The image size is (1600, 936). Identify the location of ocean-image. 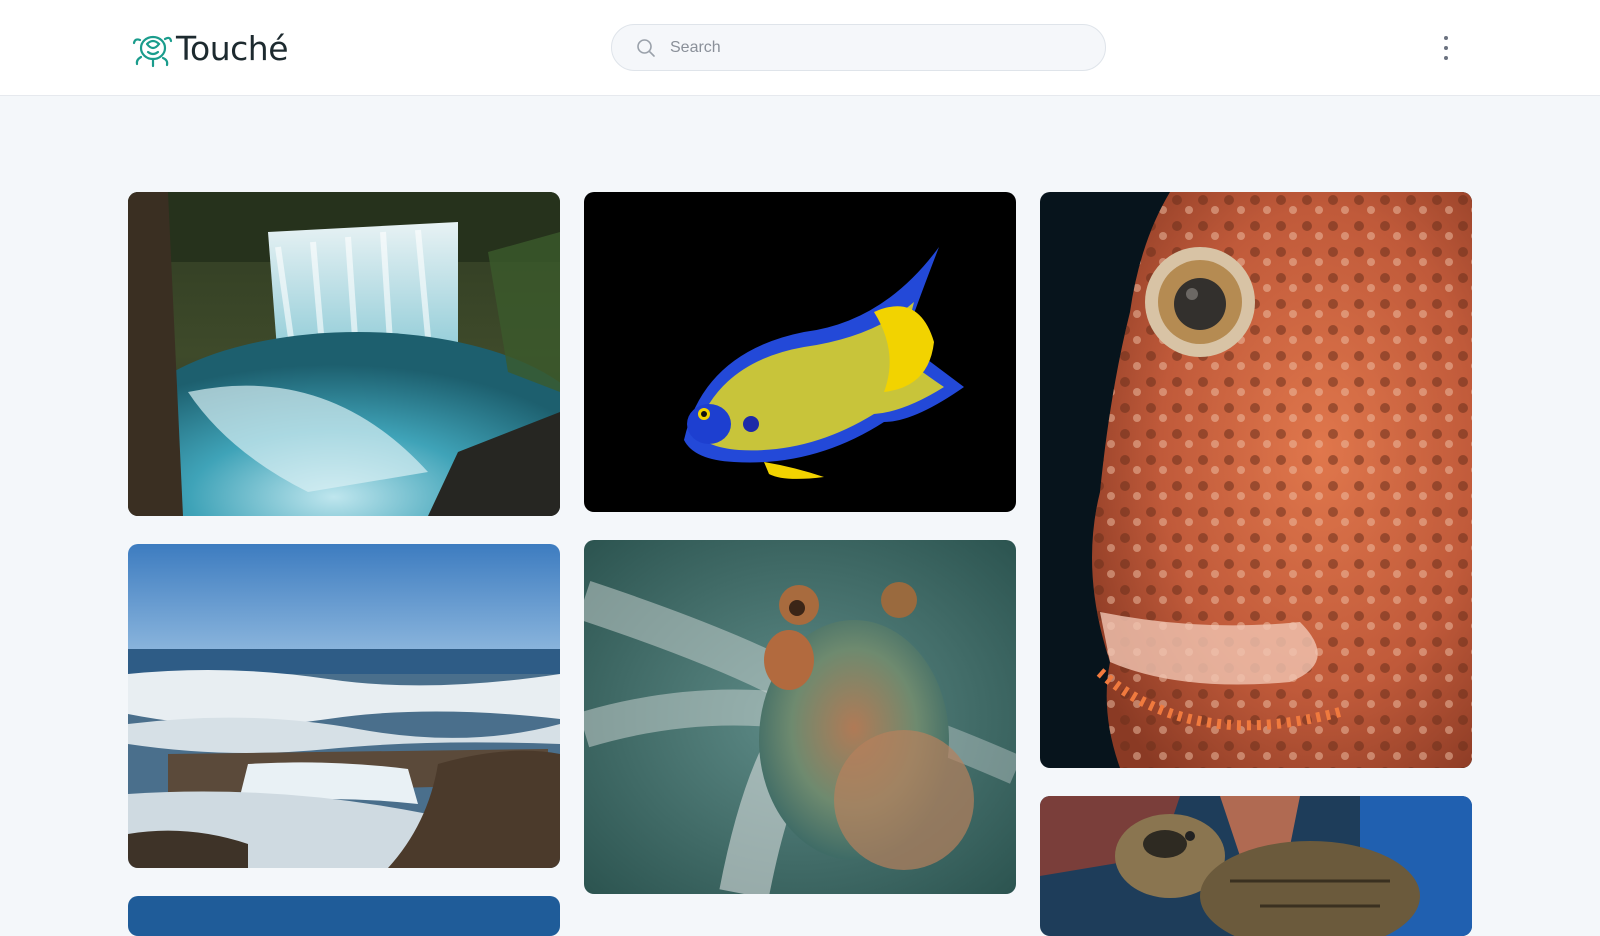
(344, 916).